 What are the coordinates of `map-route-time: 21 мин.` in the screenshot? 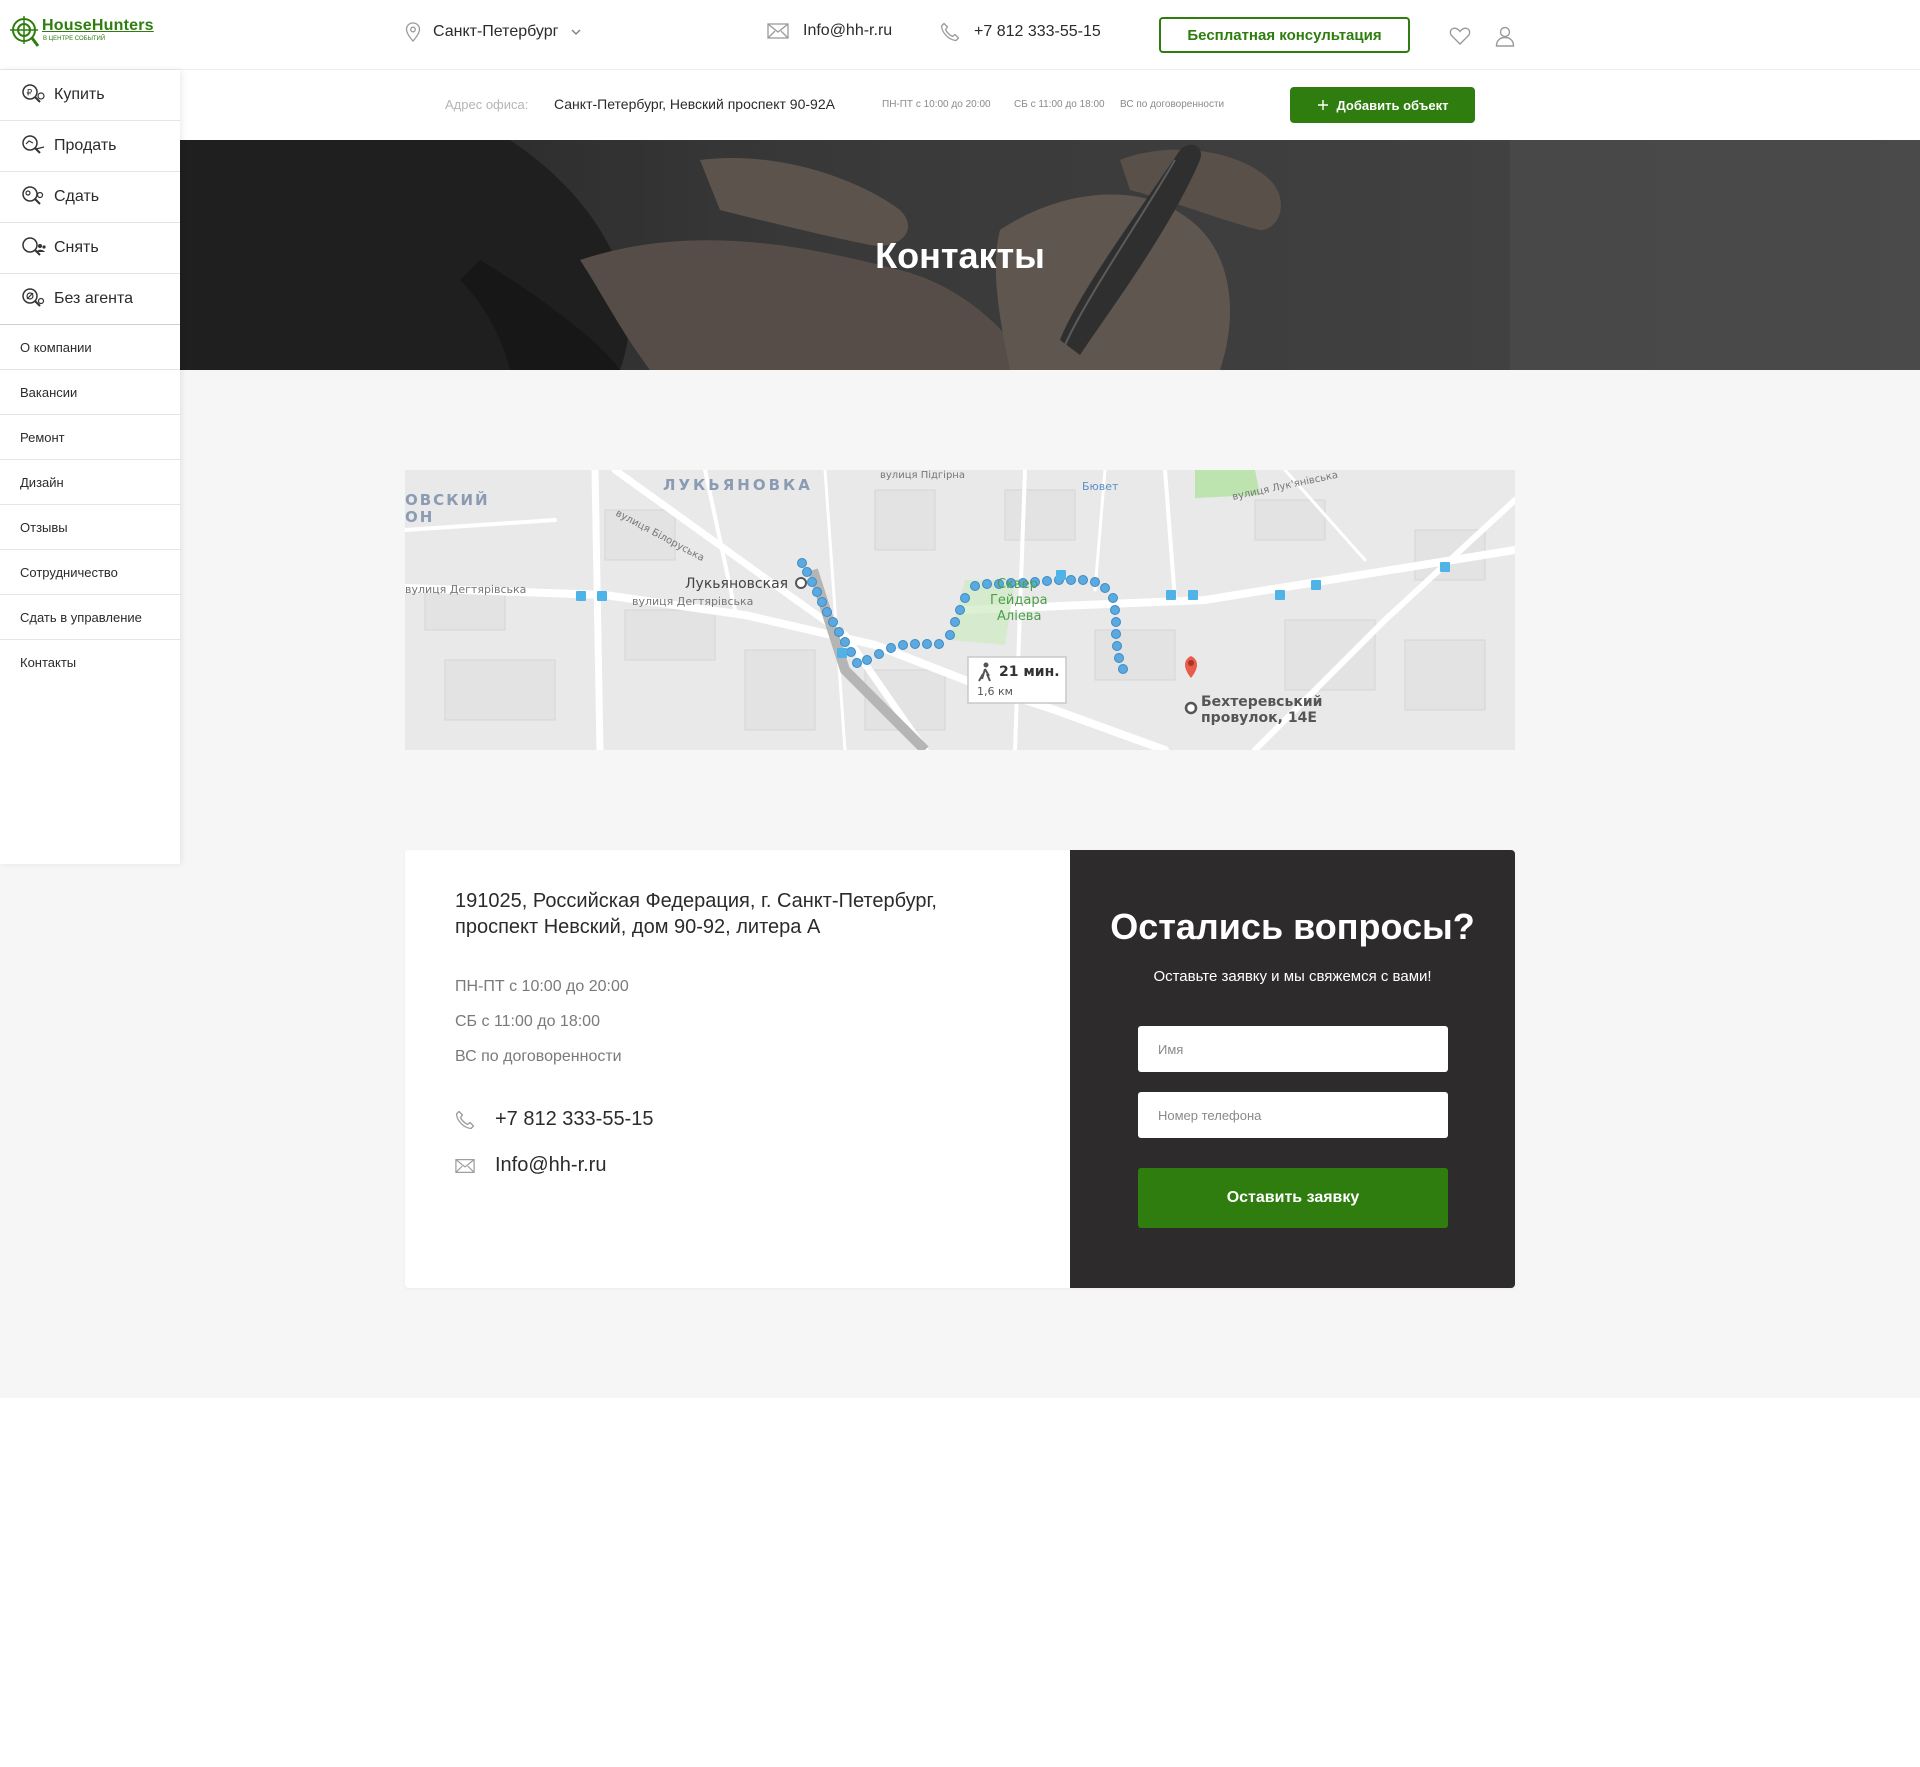 It's located at (1029, 672).